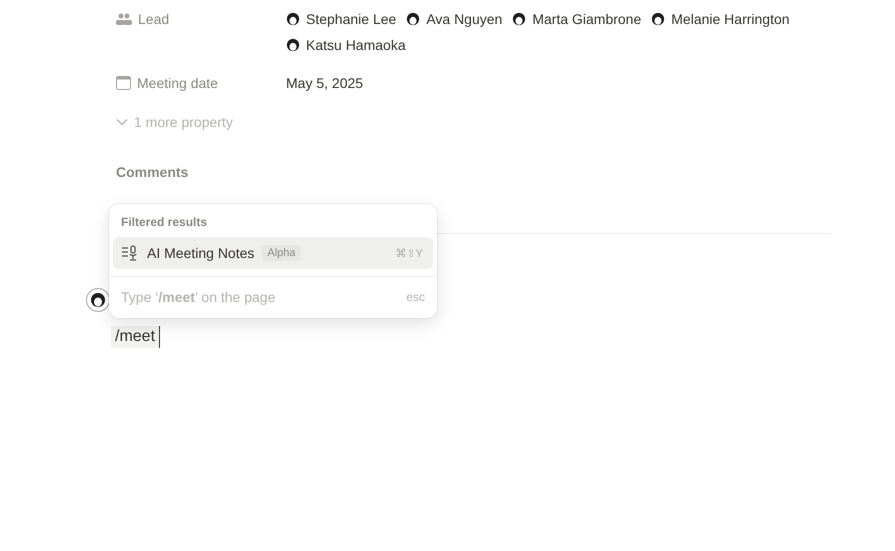  Describe the element at coordinates (464, 19) in the screenshot. I see `person-name: Ava Nguyen` at that location.